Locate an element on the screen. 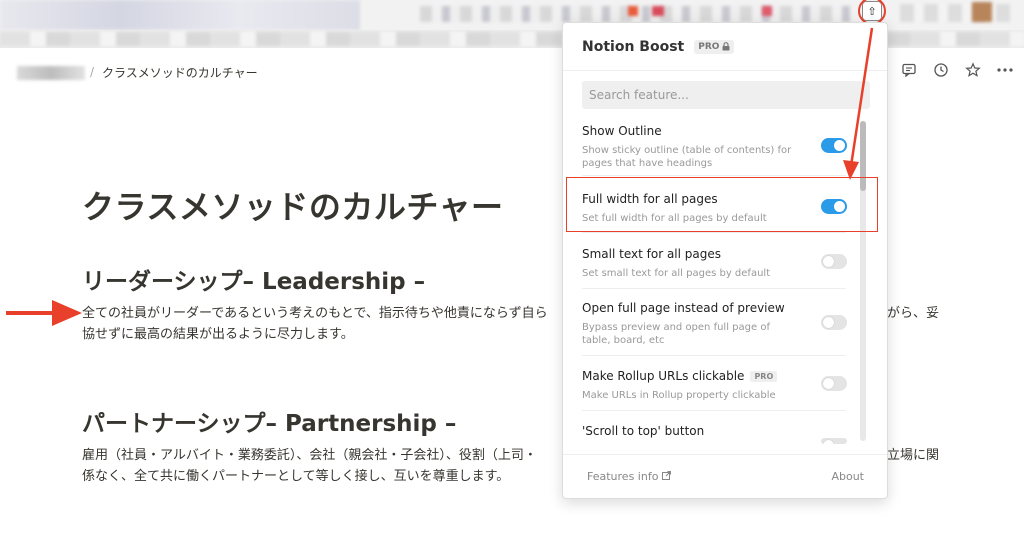 The width and height of the screenshot is (1024, 533). feature-title: 'Scroll to top' button is located at coordinates (643, 431).